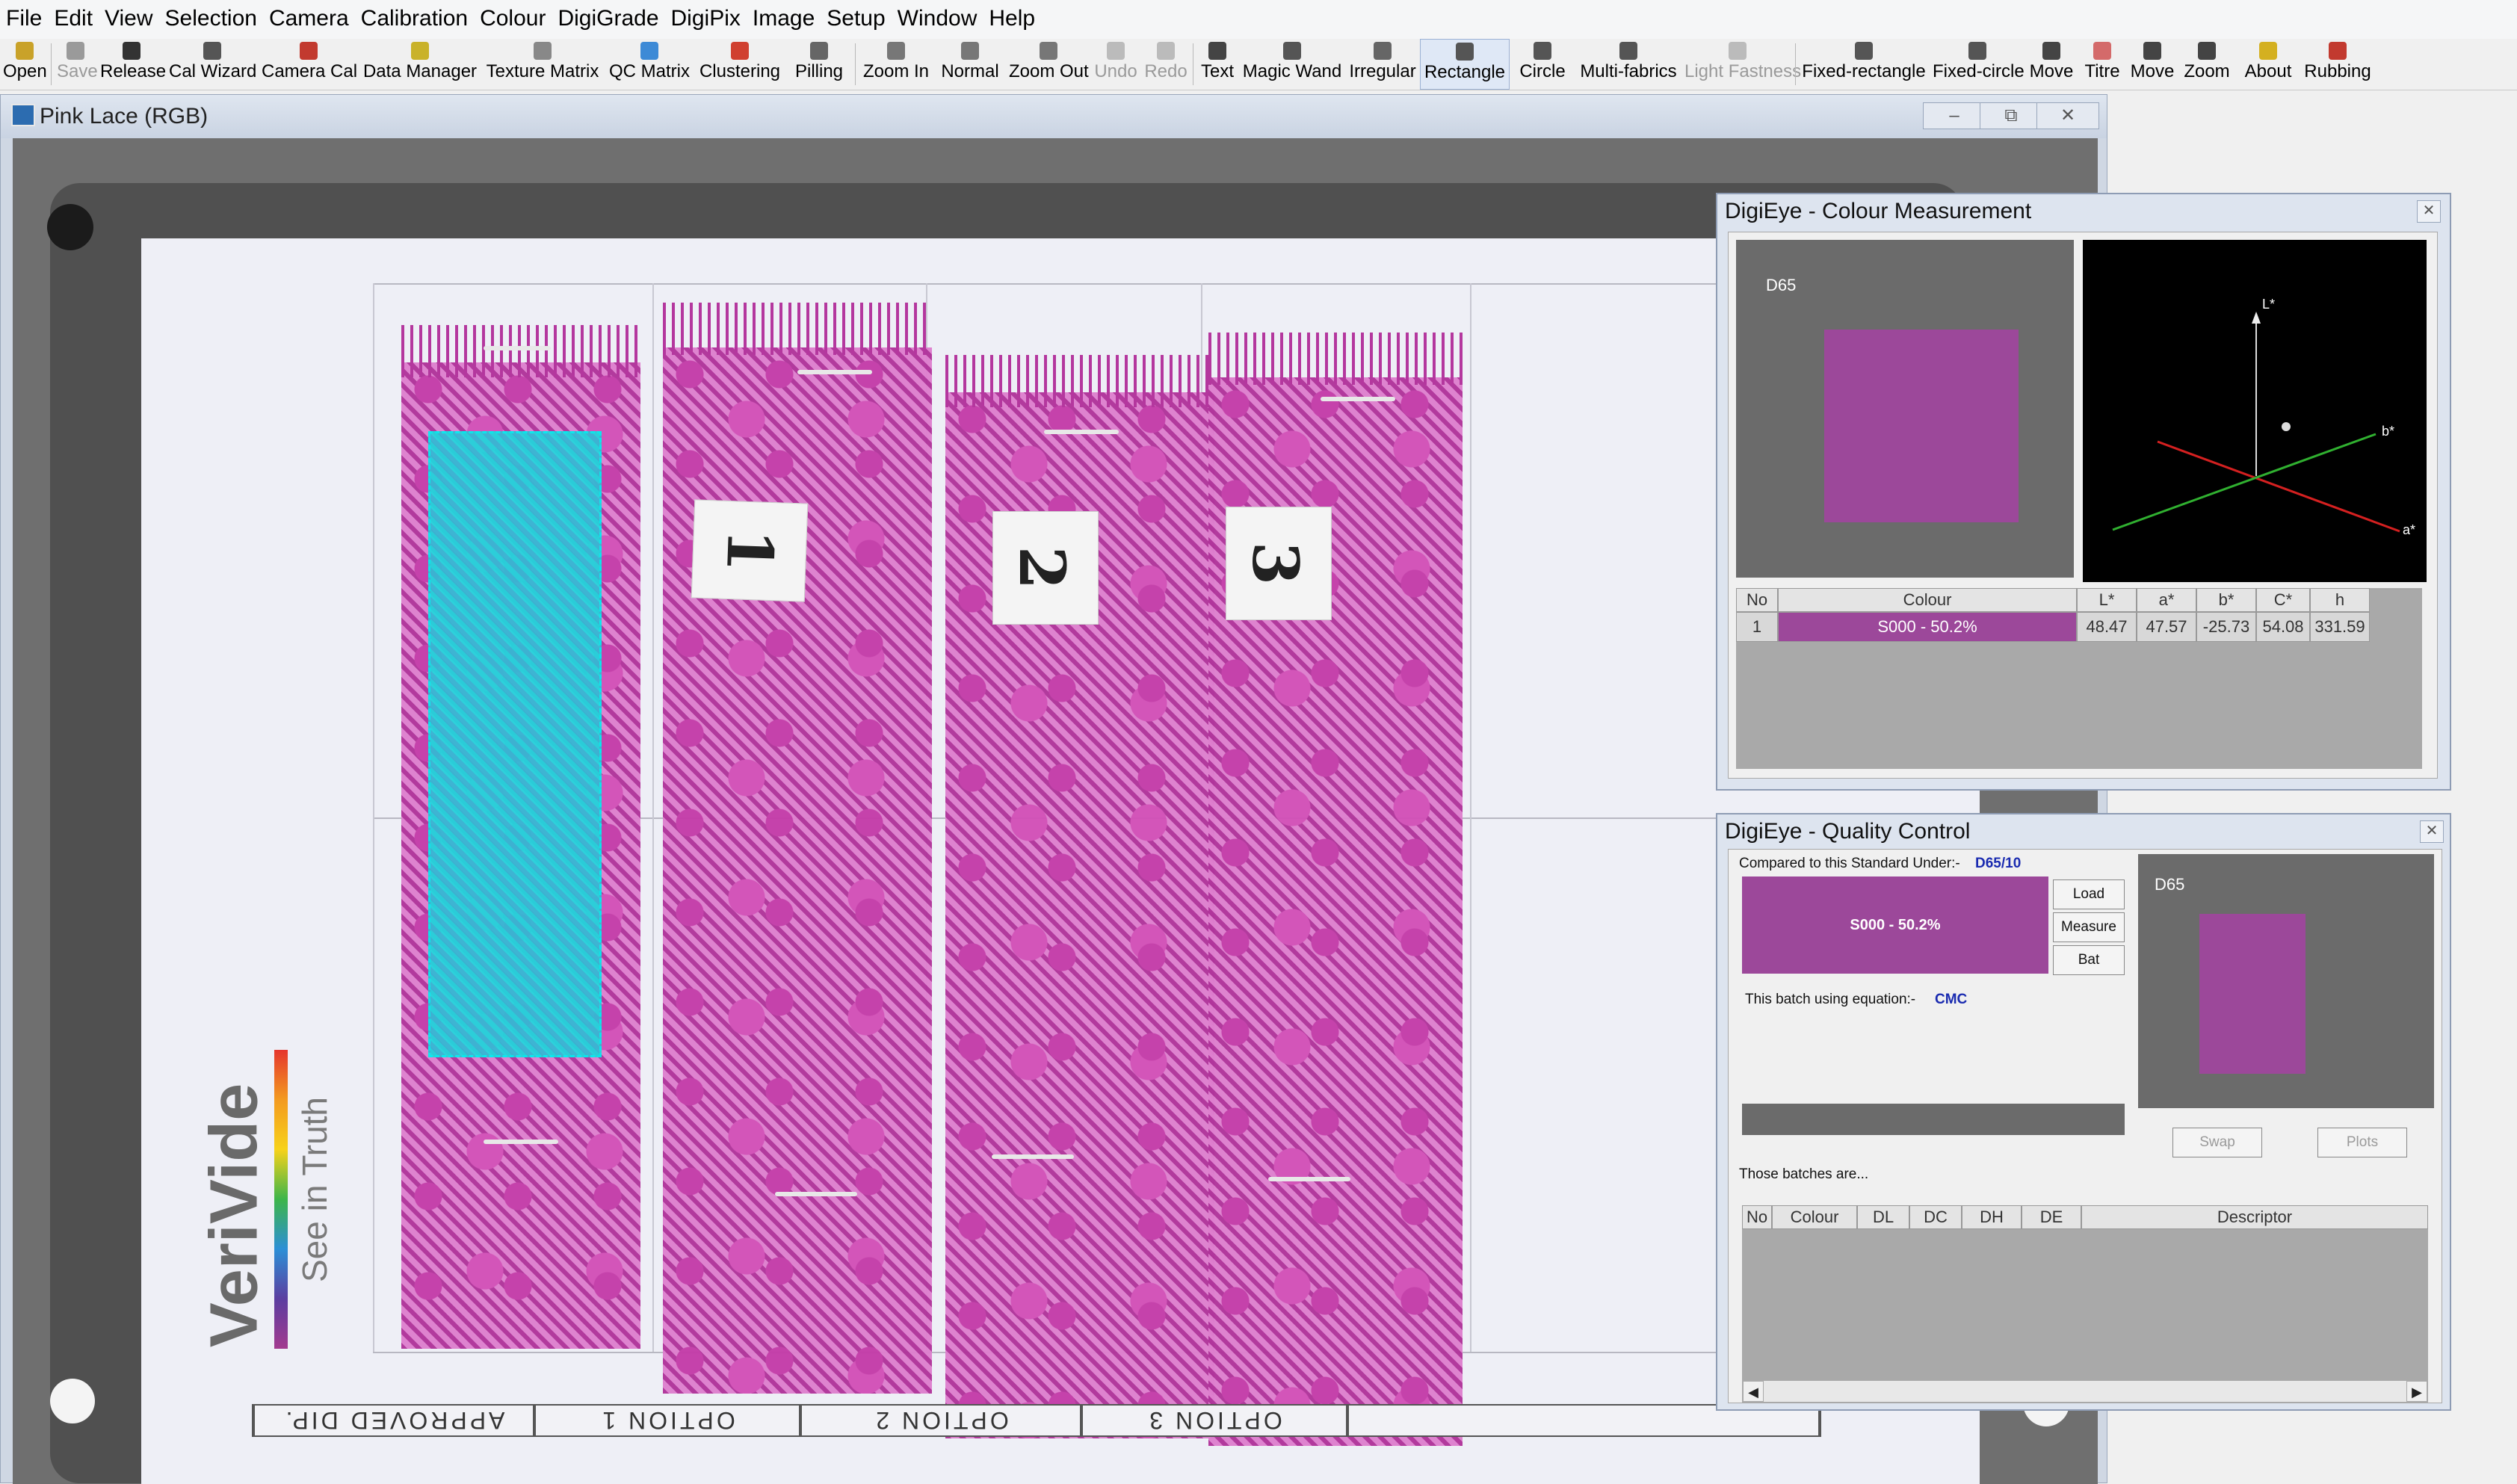 The image size is (2517, 1484). Describe the element at coordinates (1470, 818) in the screenshot. I see `card-line` at that location.